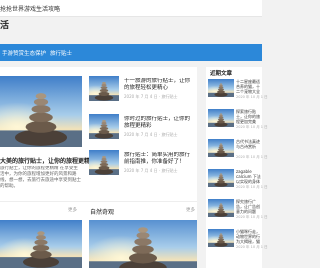 This screenshot has width=320, height=268. I want to click on recent-post-title: 古代书法真迹与古诗赏析, so click(249, 146).